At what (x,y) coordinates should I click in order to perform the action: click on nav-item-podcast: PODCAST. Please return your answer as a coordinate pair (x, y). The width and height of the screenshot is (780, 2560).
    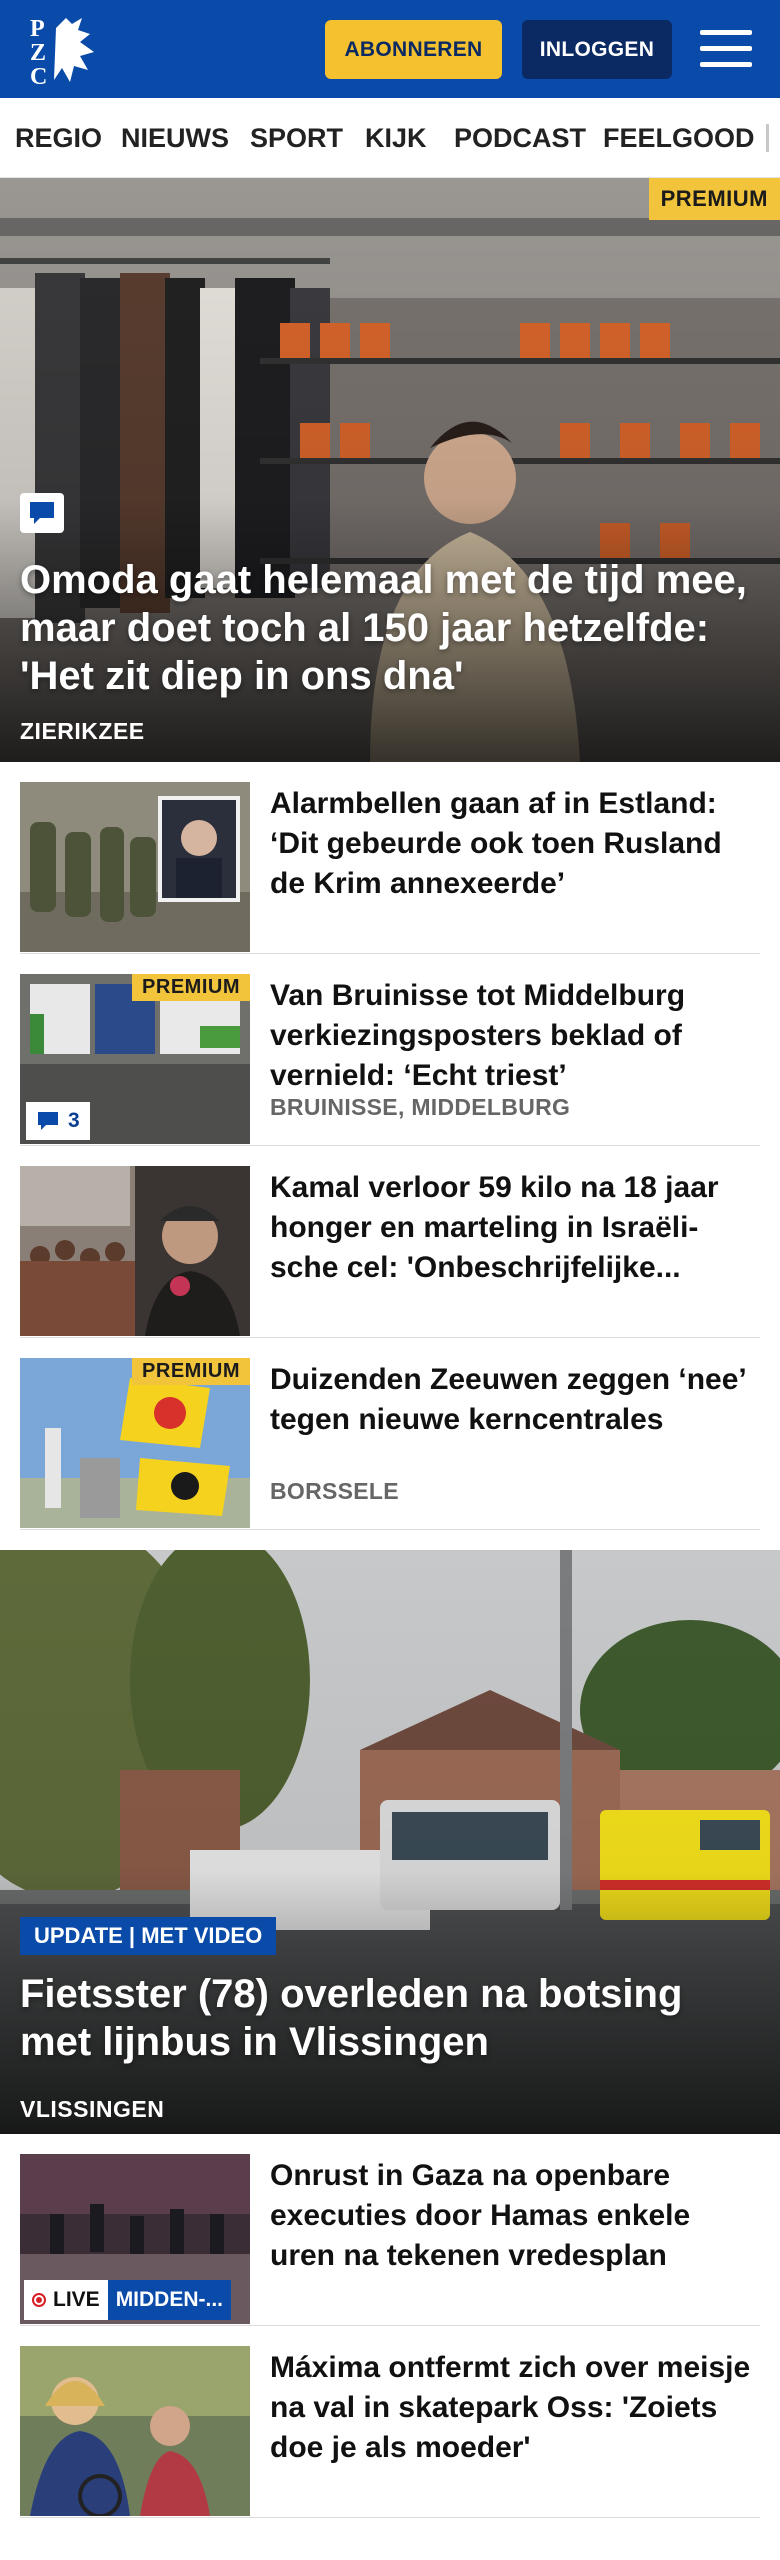
    Looking at the image, I should click on (520, 137).